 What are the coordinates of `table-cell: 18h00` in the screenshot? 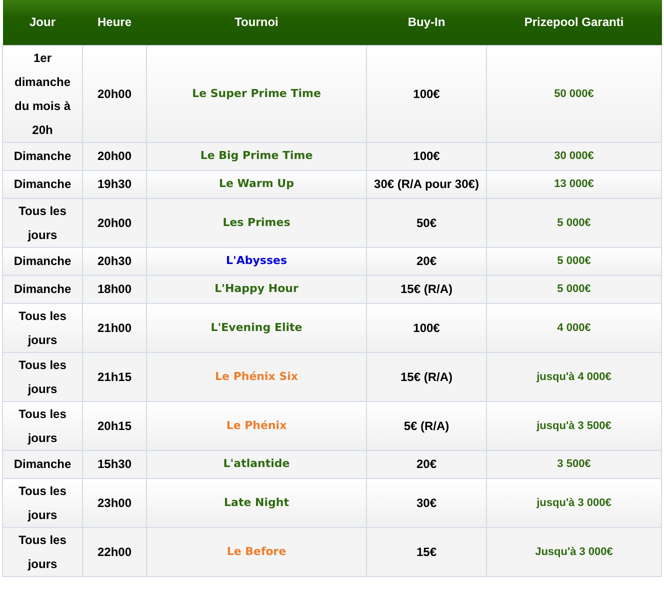 It's located at (114, 289).